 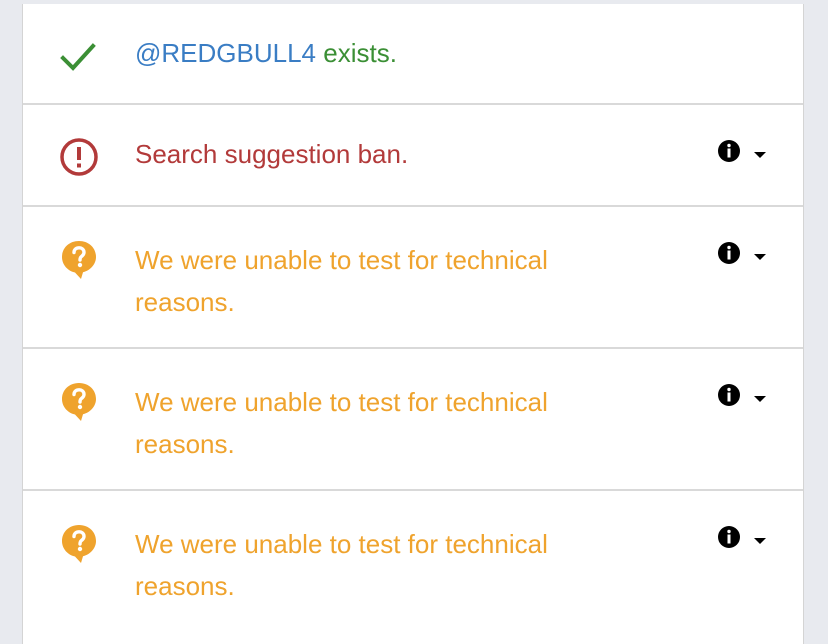 I want to click on result-row-exists: @REDGBULL4 exists., so click(x=413, y=54).